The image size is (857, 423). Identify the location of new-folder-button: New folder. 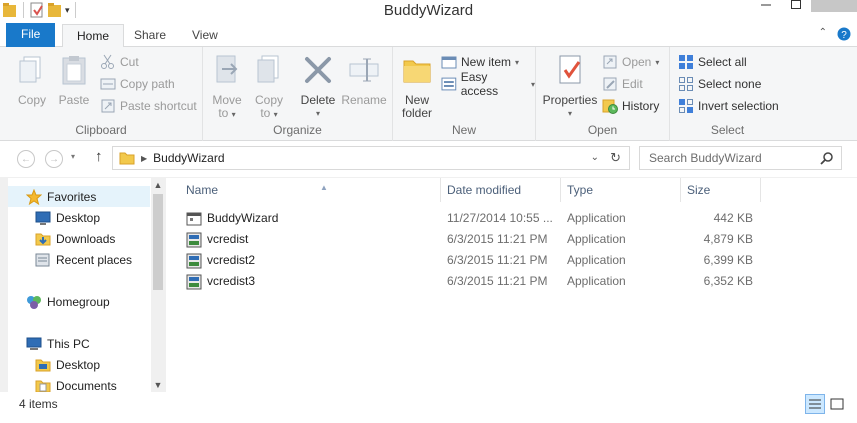
(417, 86).